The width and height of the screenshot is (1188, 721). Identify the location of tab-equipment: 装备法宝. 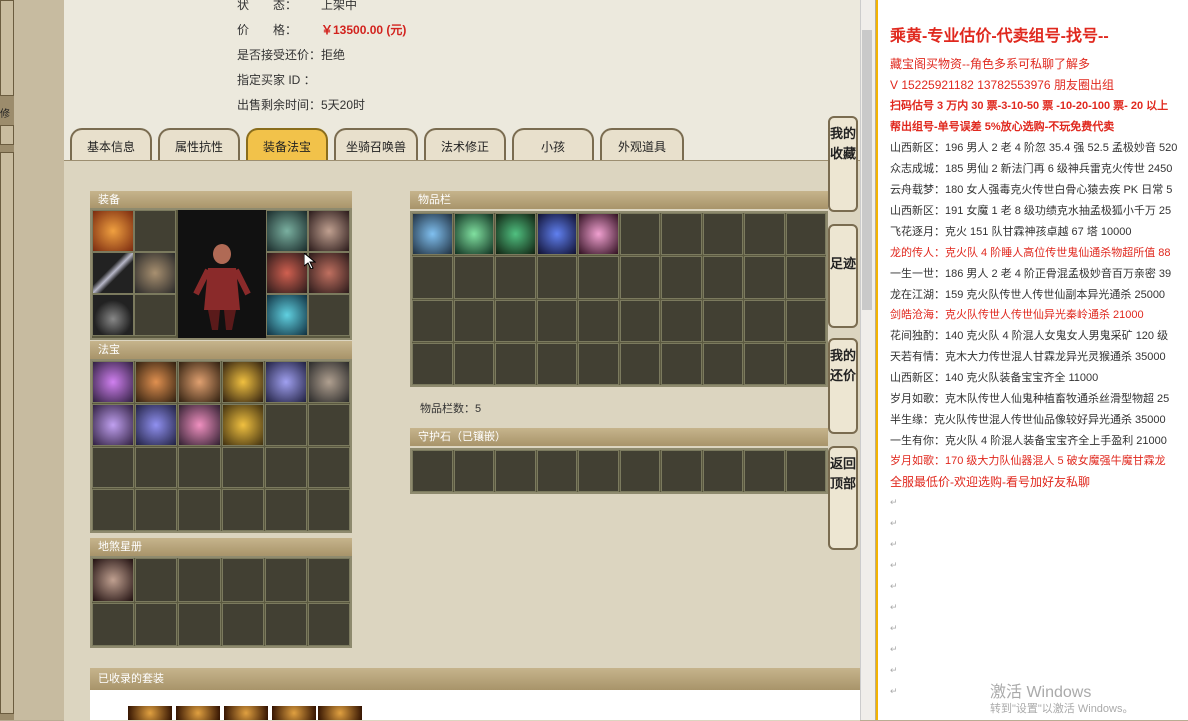
(287, 145).